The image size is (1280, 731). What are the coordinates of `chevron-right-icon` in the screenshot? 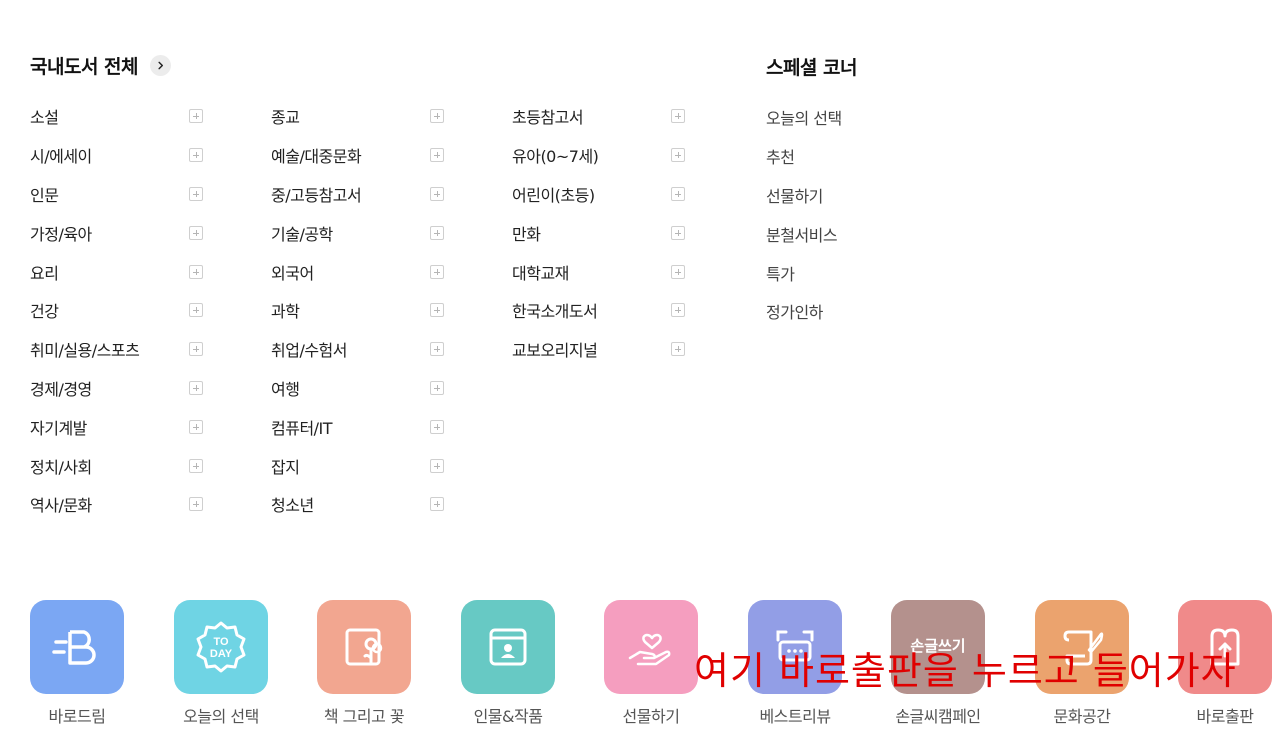 It's located at (160, 65).